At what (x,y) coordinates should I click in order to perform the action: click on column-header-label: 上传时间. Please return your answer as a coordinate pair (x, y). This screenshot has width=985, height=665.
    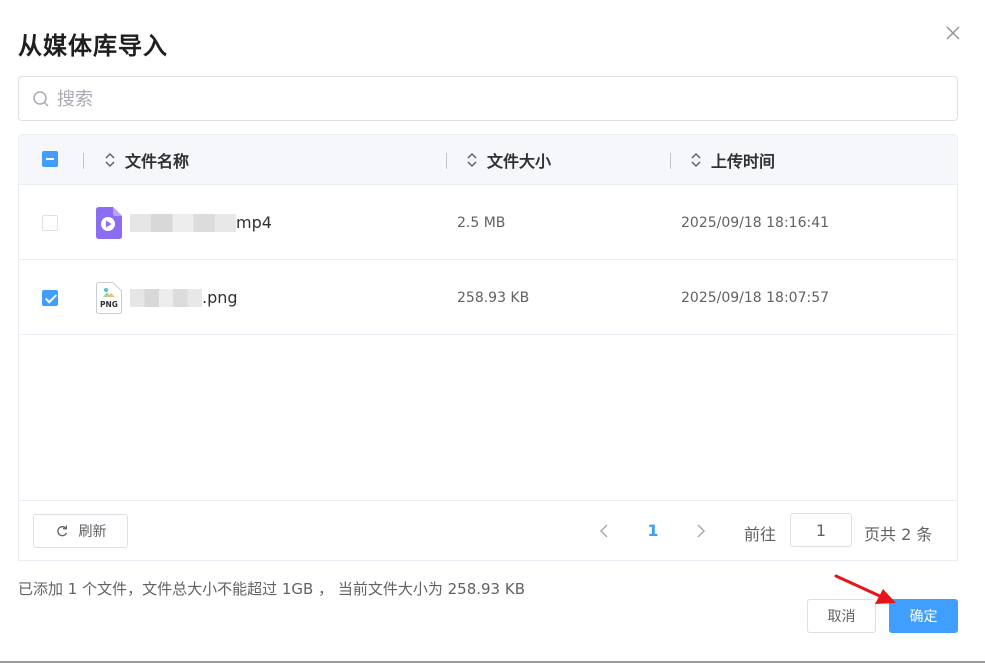
    Looking at the image, I should click on (743, 161).